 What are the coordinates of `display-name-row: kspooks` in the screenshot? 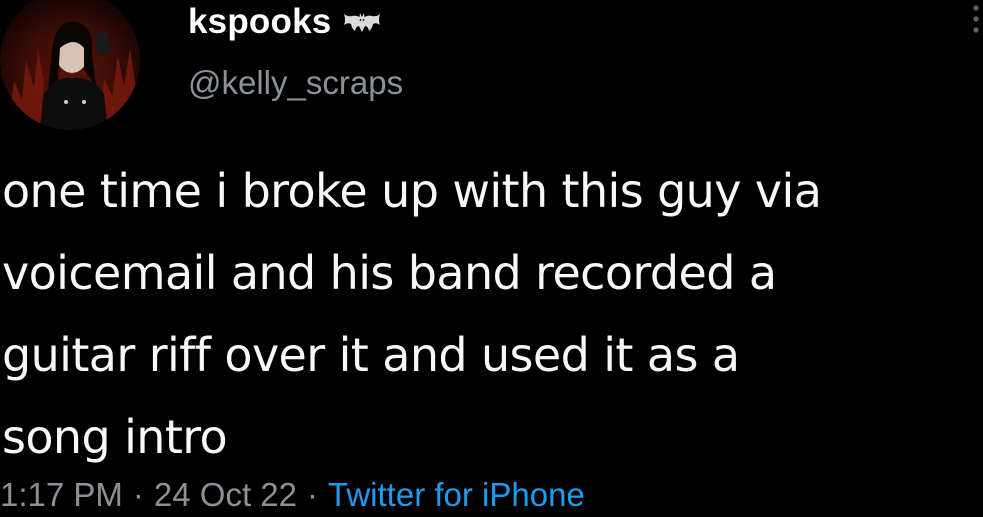 It's located at (284, 22).